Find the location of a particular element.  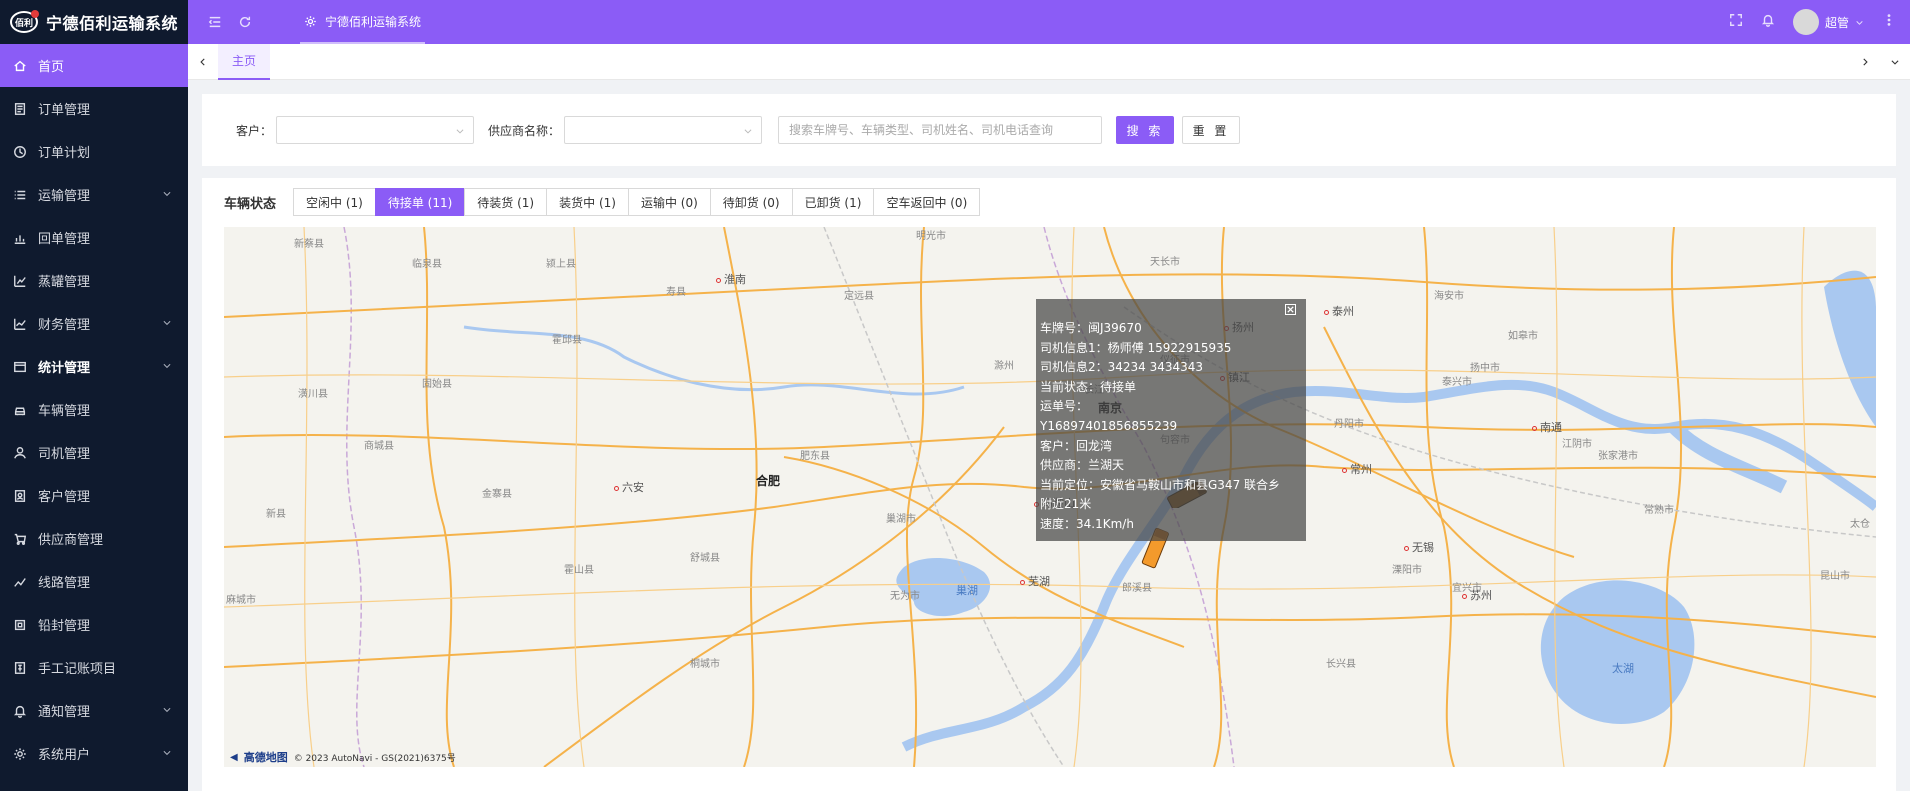

user-menu: 超管 is located at coordinates (1828, 22).